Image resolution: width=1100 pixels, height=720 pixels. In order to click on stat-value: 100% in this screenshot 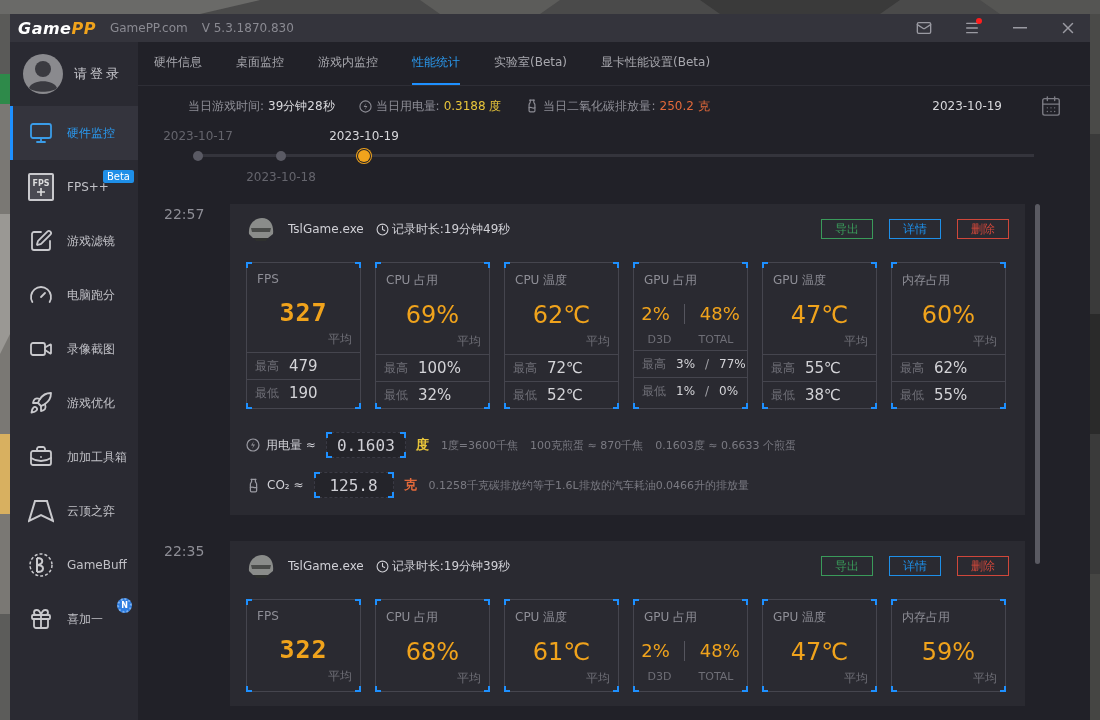, I will do `click(439, 368)`.